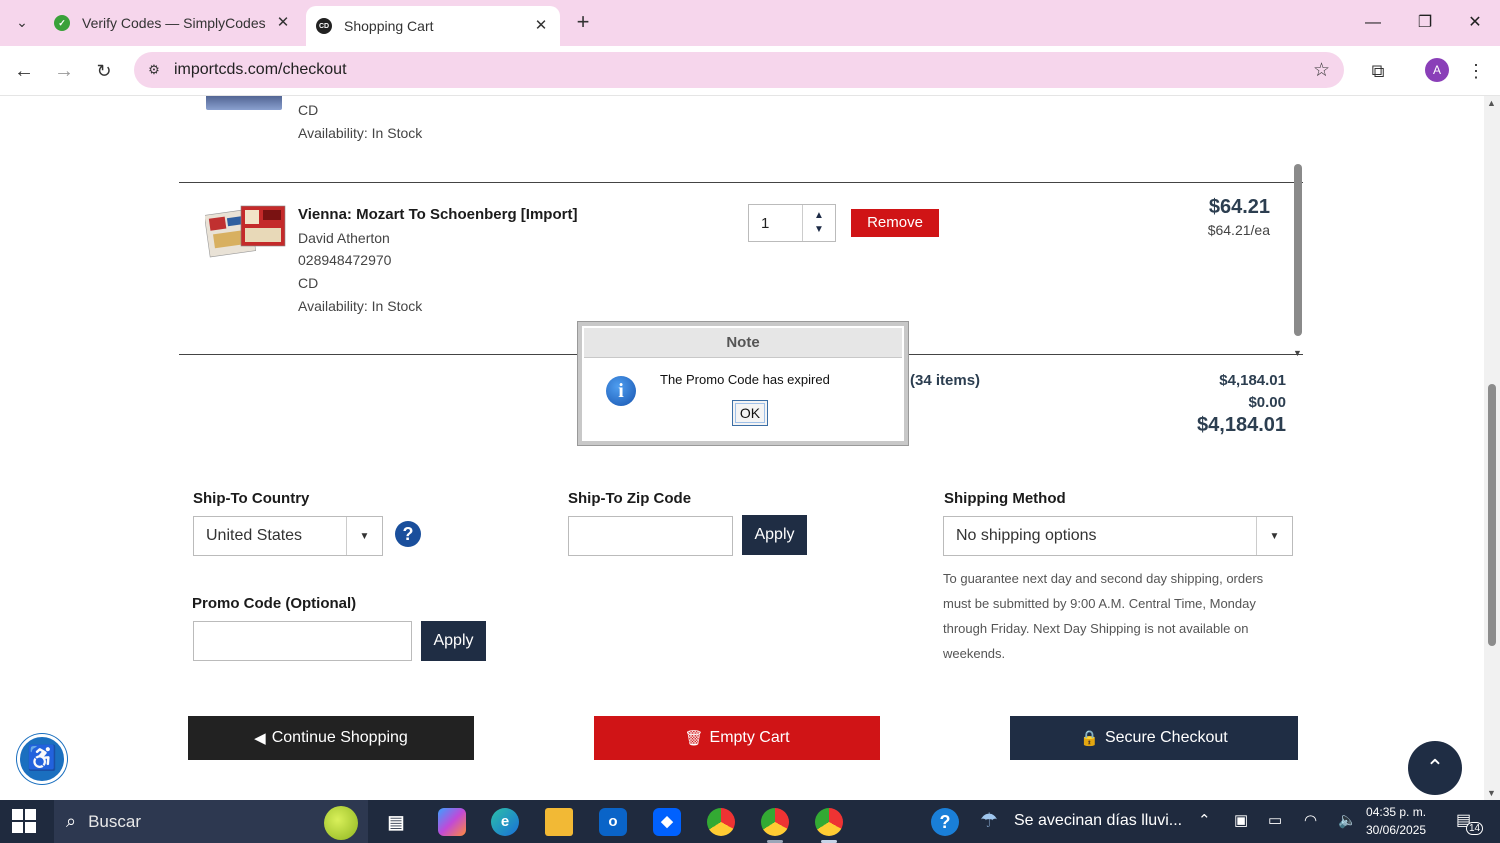 This screenshot has height=843, width=1500. I want to click on chrome-active-icon, so click(829, 822).